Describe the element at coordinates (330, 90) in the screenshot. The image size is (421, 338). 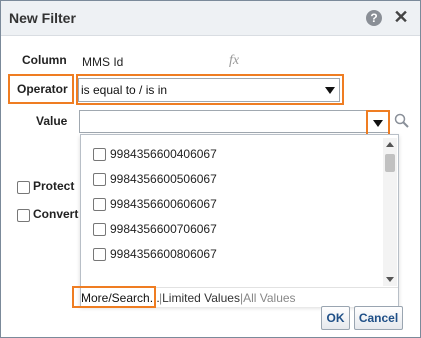
I see `chevron-down-icon` at that location.